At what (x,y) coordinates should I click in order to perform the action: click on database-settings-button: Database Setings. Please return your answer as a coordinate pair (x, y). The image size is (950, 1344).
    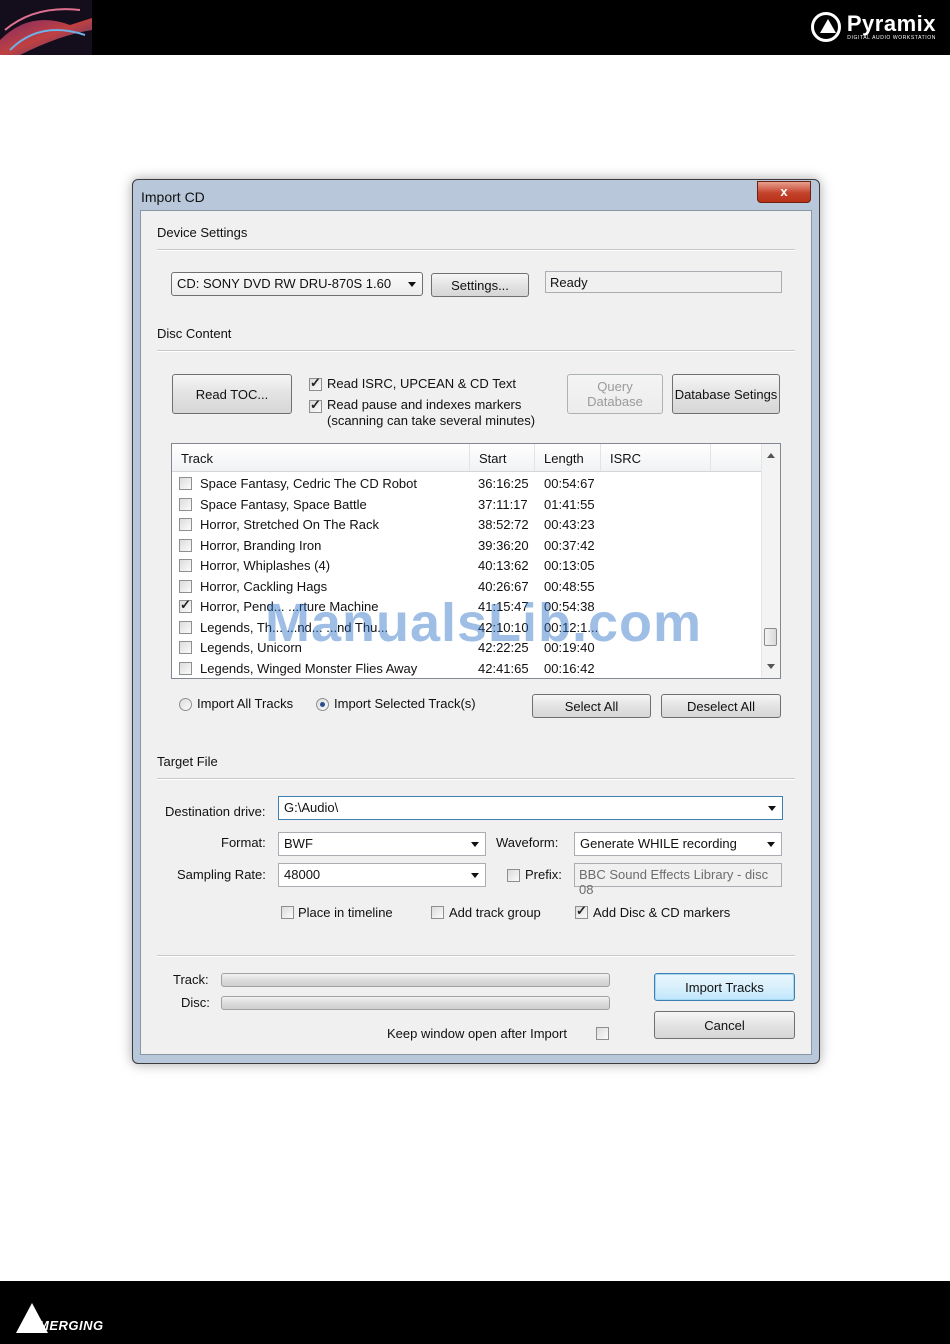
    Looking at the image, I should click on (726, 394).